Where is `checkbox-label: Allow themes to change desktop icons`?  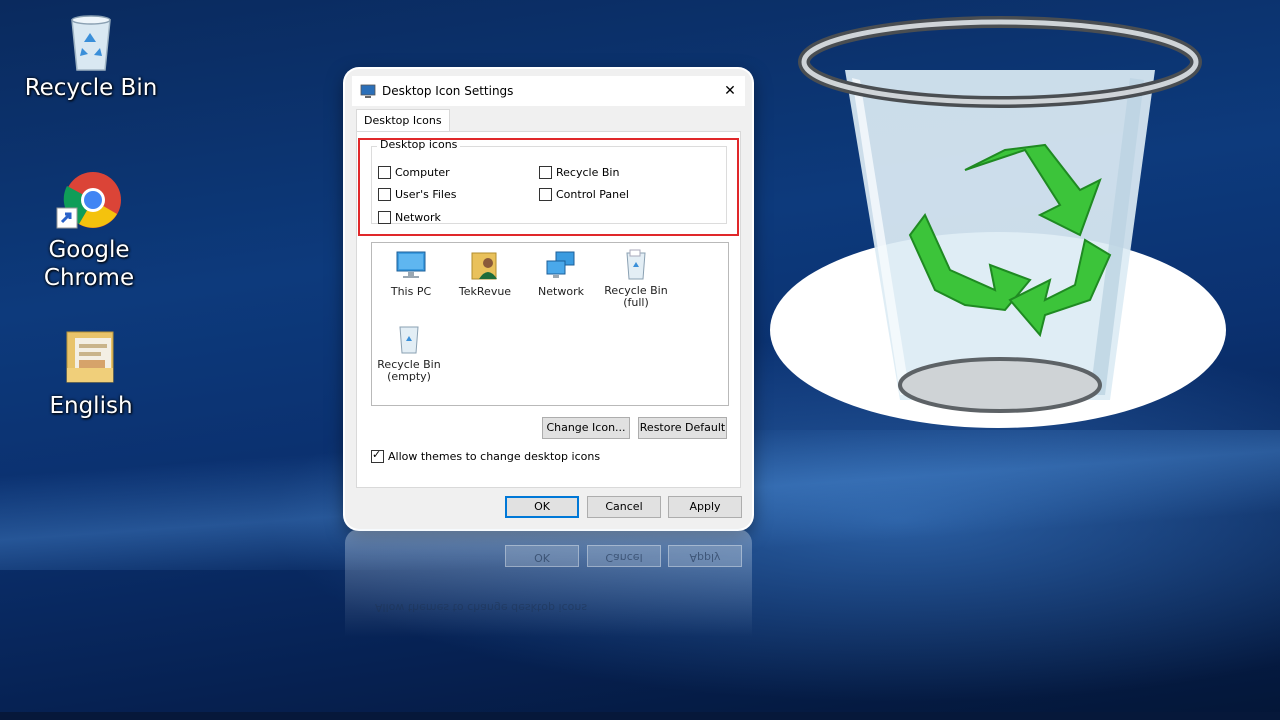 checkbox-label: Allow themes to change desktop icons is located at coordinates (494, 456).